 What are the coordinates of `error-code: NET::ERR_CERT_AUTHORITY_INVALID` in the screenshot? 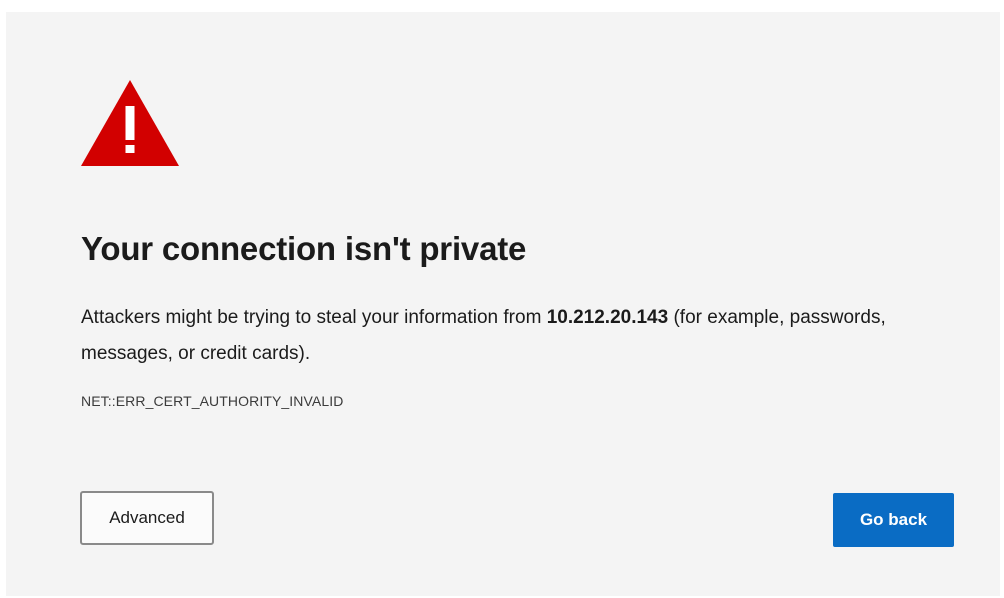 It's located at (212, 401).